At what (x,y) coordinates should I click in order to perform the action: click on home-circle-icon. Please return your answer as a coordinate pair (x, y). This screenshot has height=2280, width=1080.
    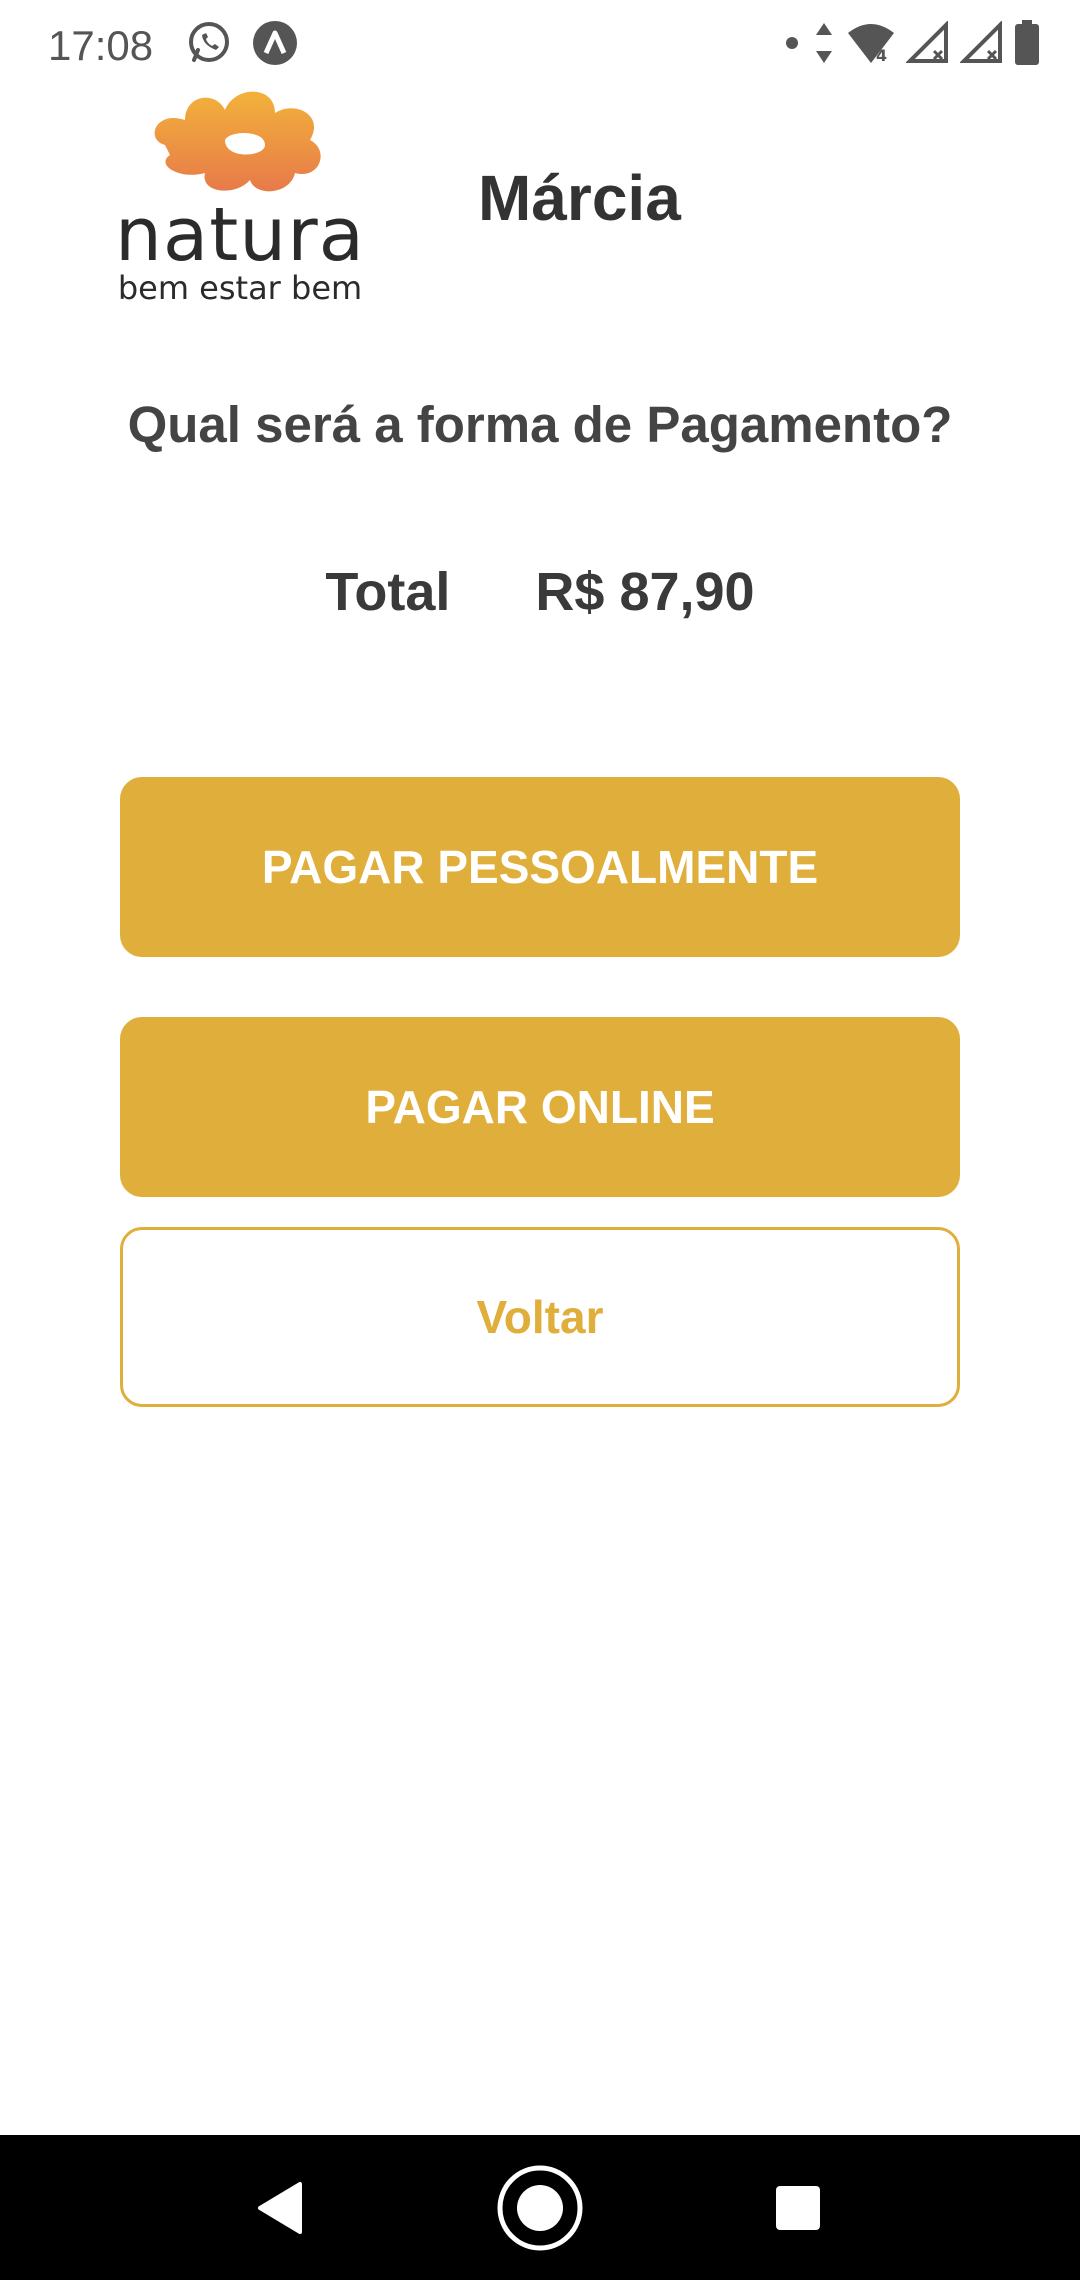
    Looking at the image, I should click on (540, 2207).